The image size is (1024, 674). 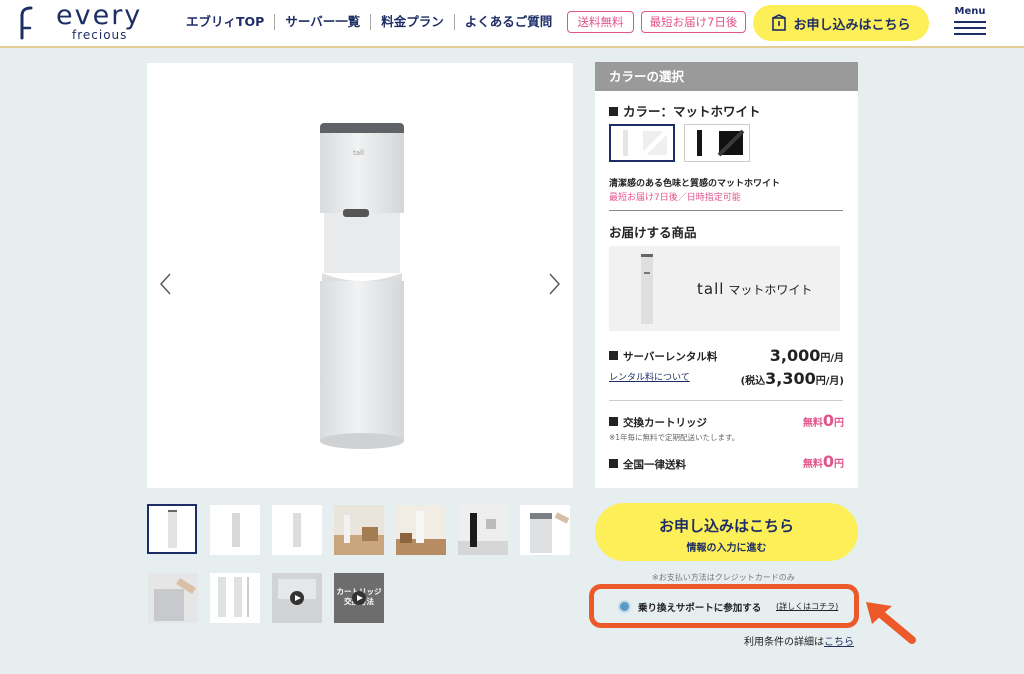 I want to click on prev-image-arrow-icon, so click(x=166, y=284).